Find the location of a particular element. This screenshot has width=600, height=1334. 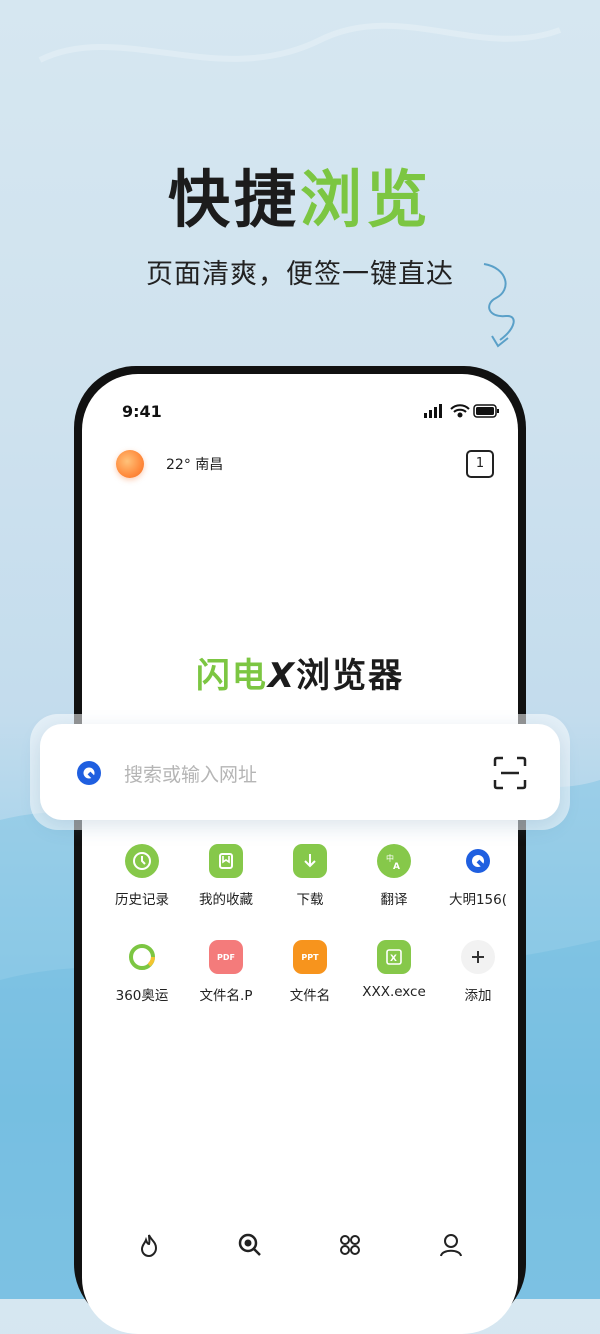

excel-icon: X is located at coordinates (394, 957).